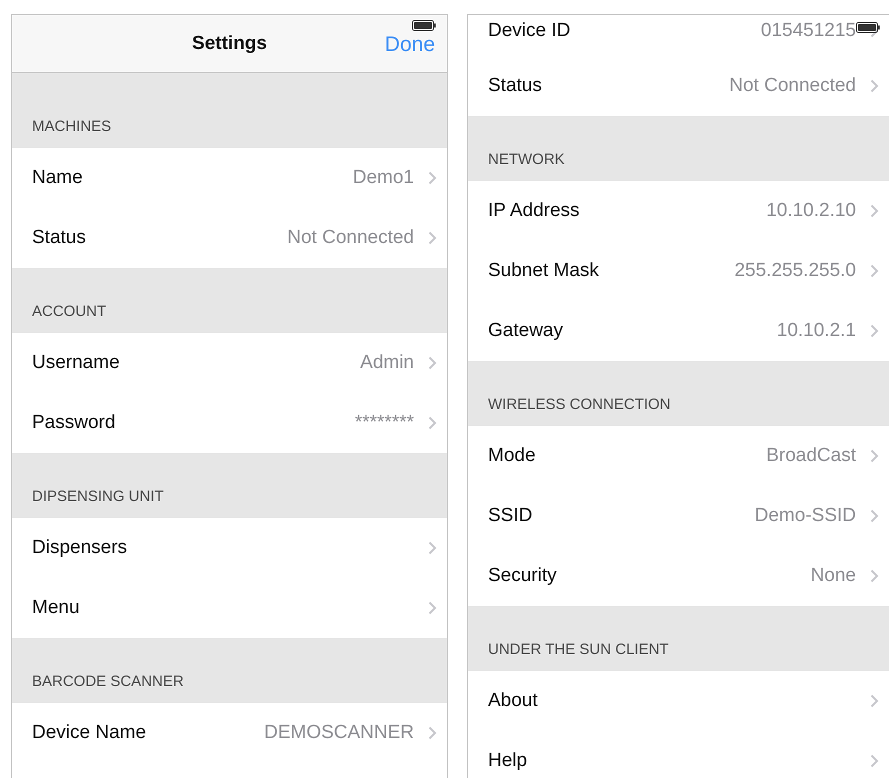 The height and width of the screenshot is (778, 889). What do you see at coordinates (76, 362) in the screenshot?
I see `row-label: Username` at bounding box center [76, 362].